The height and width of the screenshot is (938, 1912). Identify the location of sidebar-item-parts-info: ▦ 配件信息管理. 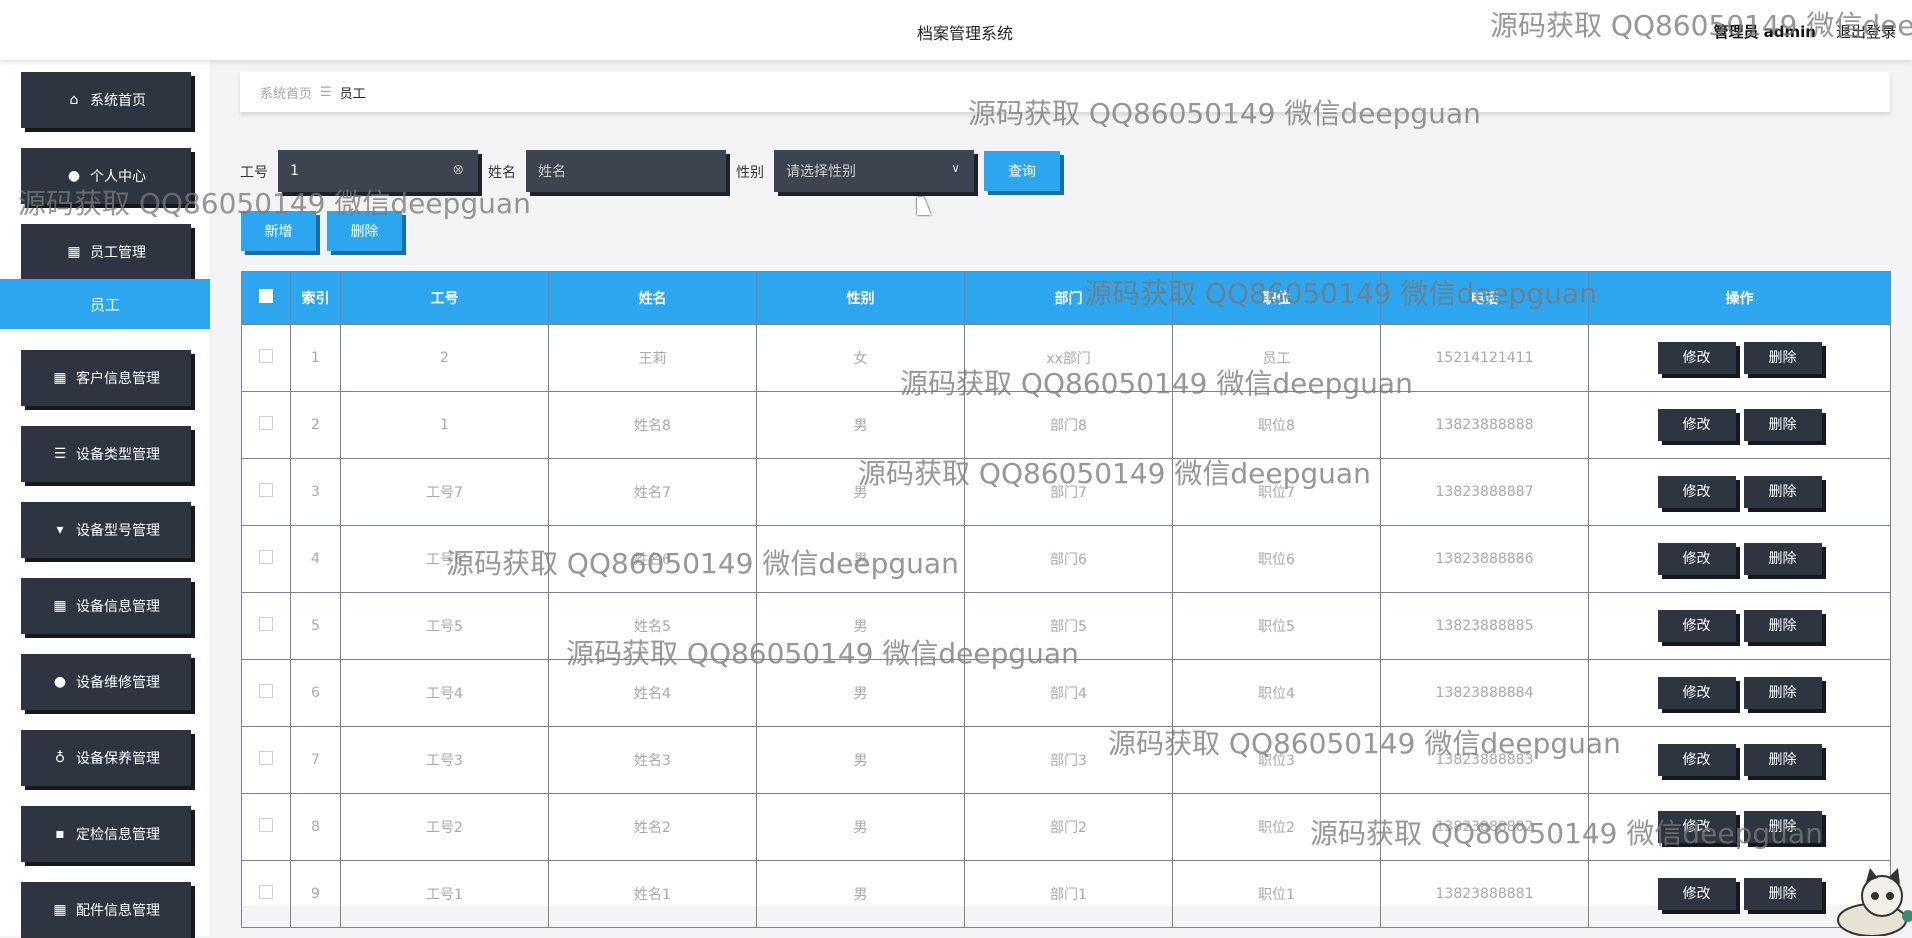
(106, 910).